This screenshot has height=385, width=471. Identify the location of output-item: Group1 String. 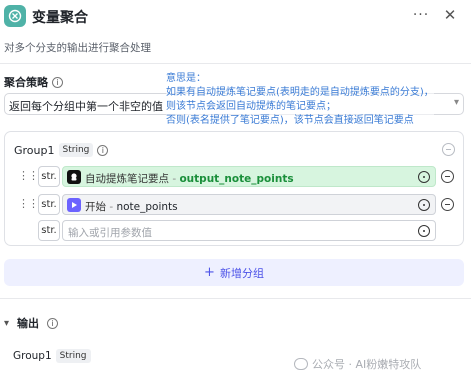
(52, 356).